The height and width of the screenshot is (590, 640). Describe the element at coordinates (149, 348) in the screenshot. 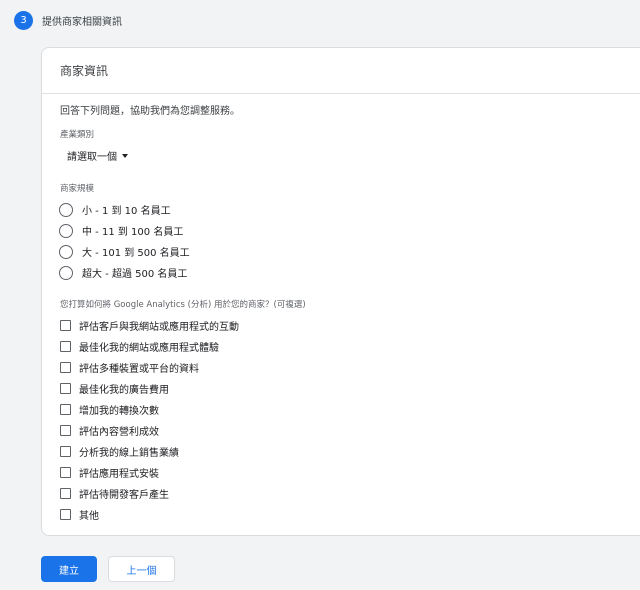

I see `usage-option-label: 最佳化我的網站或應用程式體驗` at that location.